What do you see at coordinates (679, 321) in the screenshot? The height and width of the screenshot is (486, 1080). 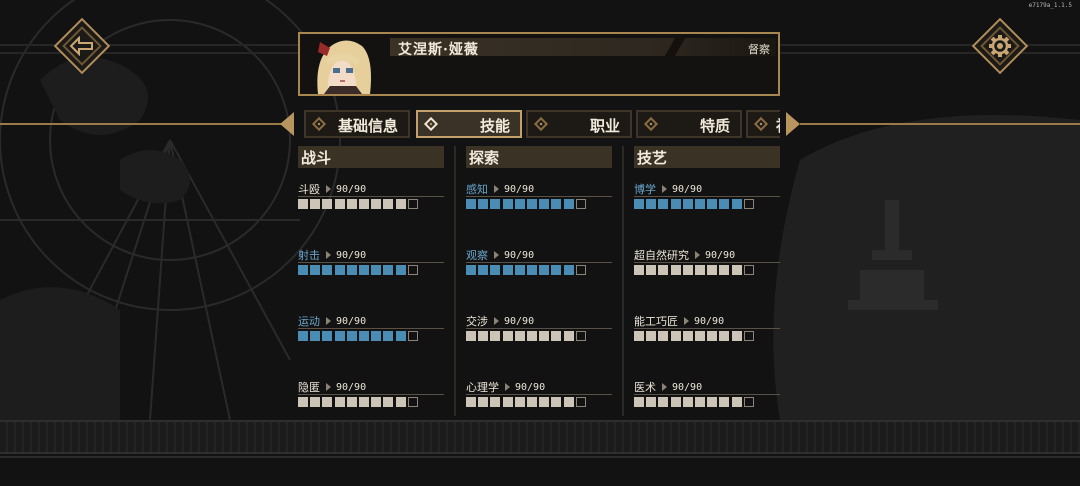 I see `skill-label-row: 能工巧匠 90/90` at bounding box center [679, 321].